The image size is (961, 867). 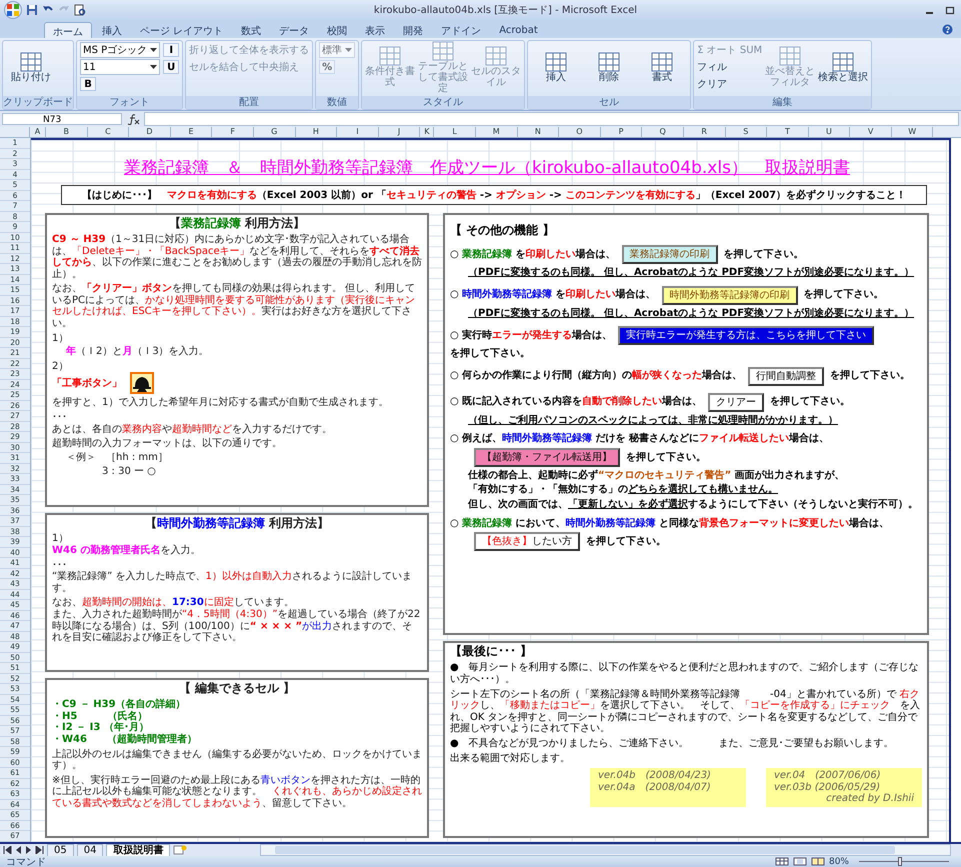 I want to click on sheet-tab: 取扱説明書, so click(x=138, y=850).